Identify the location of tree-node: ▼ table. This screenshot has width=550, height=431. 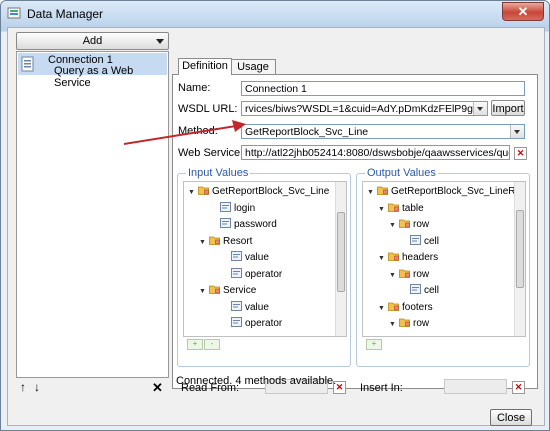
(401, 209).